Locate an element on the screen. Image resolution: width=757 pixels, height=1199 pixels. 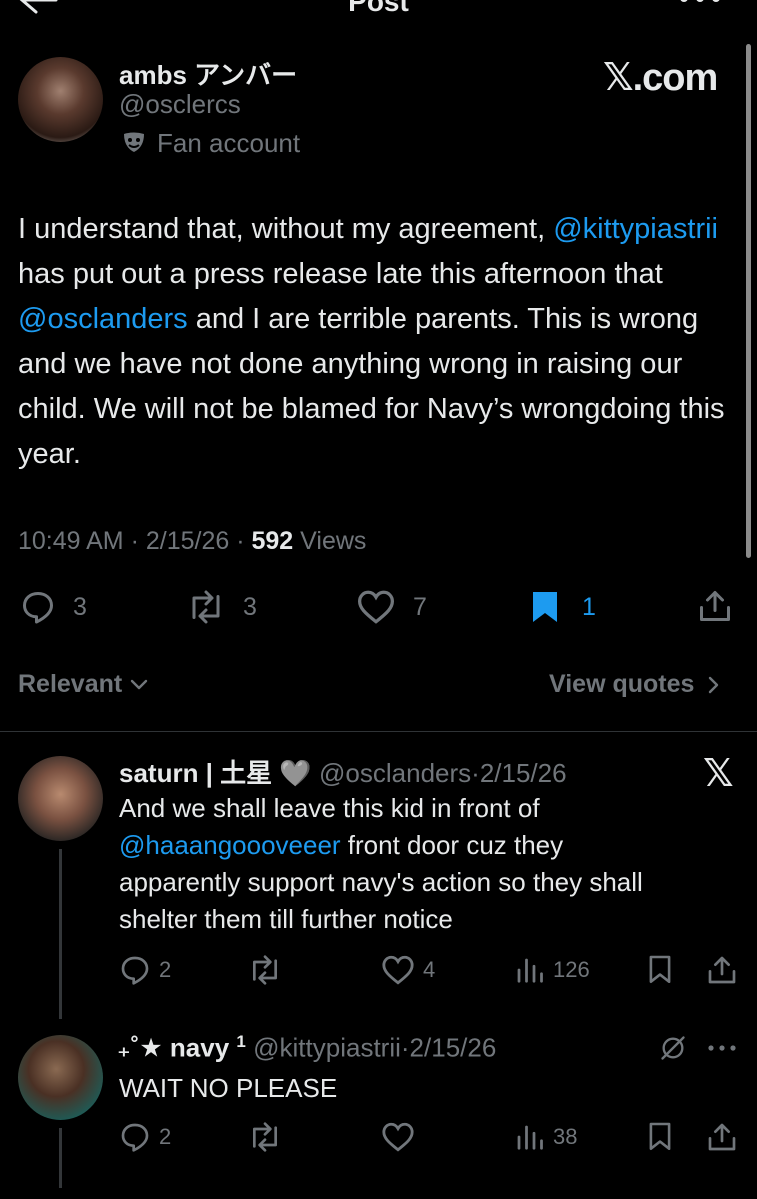
bookmark-count: 1 is located at coordinates (589, 606).